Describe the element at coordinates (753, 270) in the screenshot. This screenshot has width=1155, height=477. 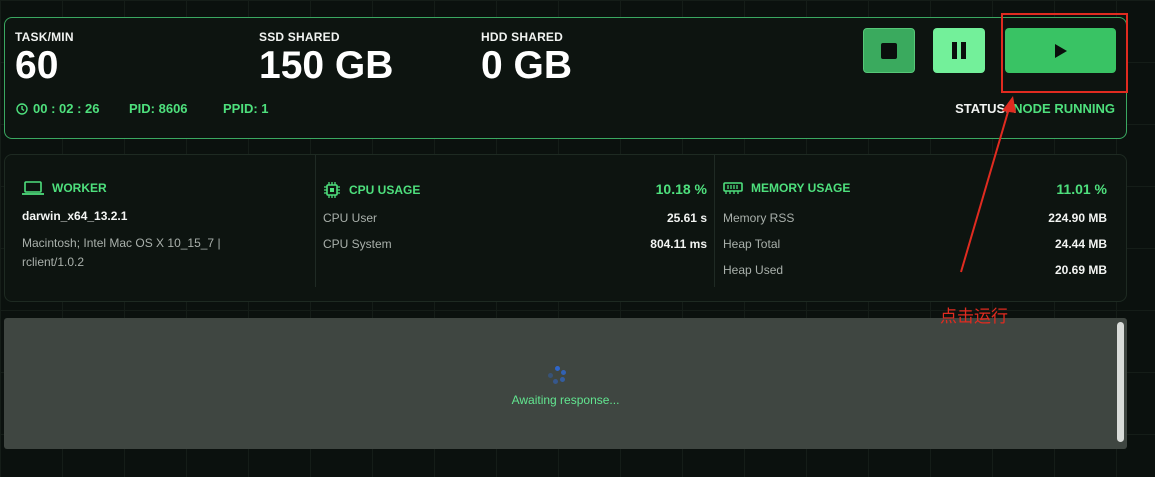
I see `memory-row-label: Heap Used` at that location.